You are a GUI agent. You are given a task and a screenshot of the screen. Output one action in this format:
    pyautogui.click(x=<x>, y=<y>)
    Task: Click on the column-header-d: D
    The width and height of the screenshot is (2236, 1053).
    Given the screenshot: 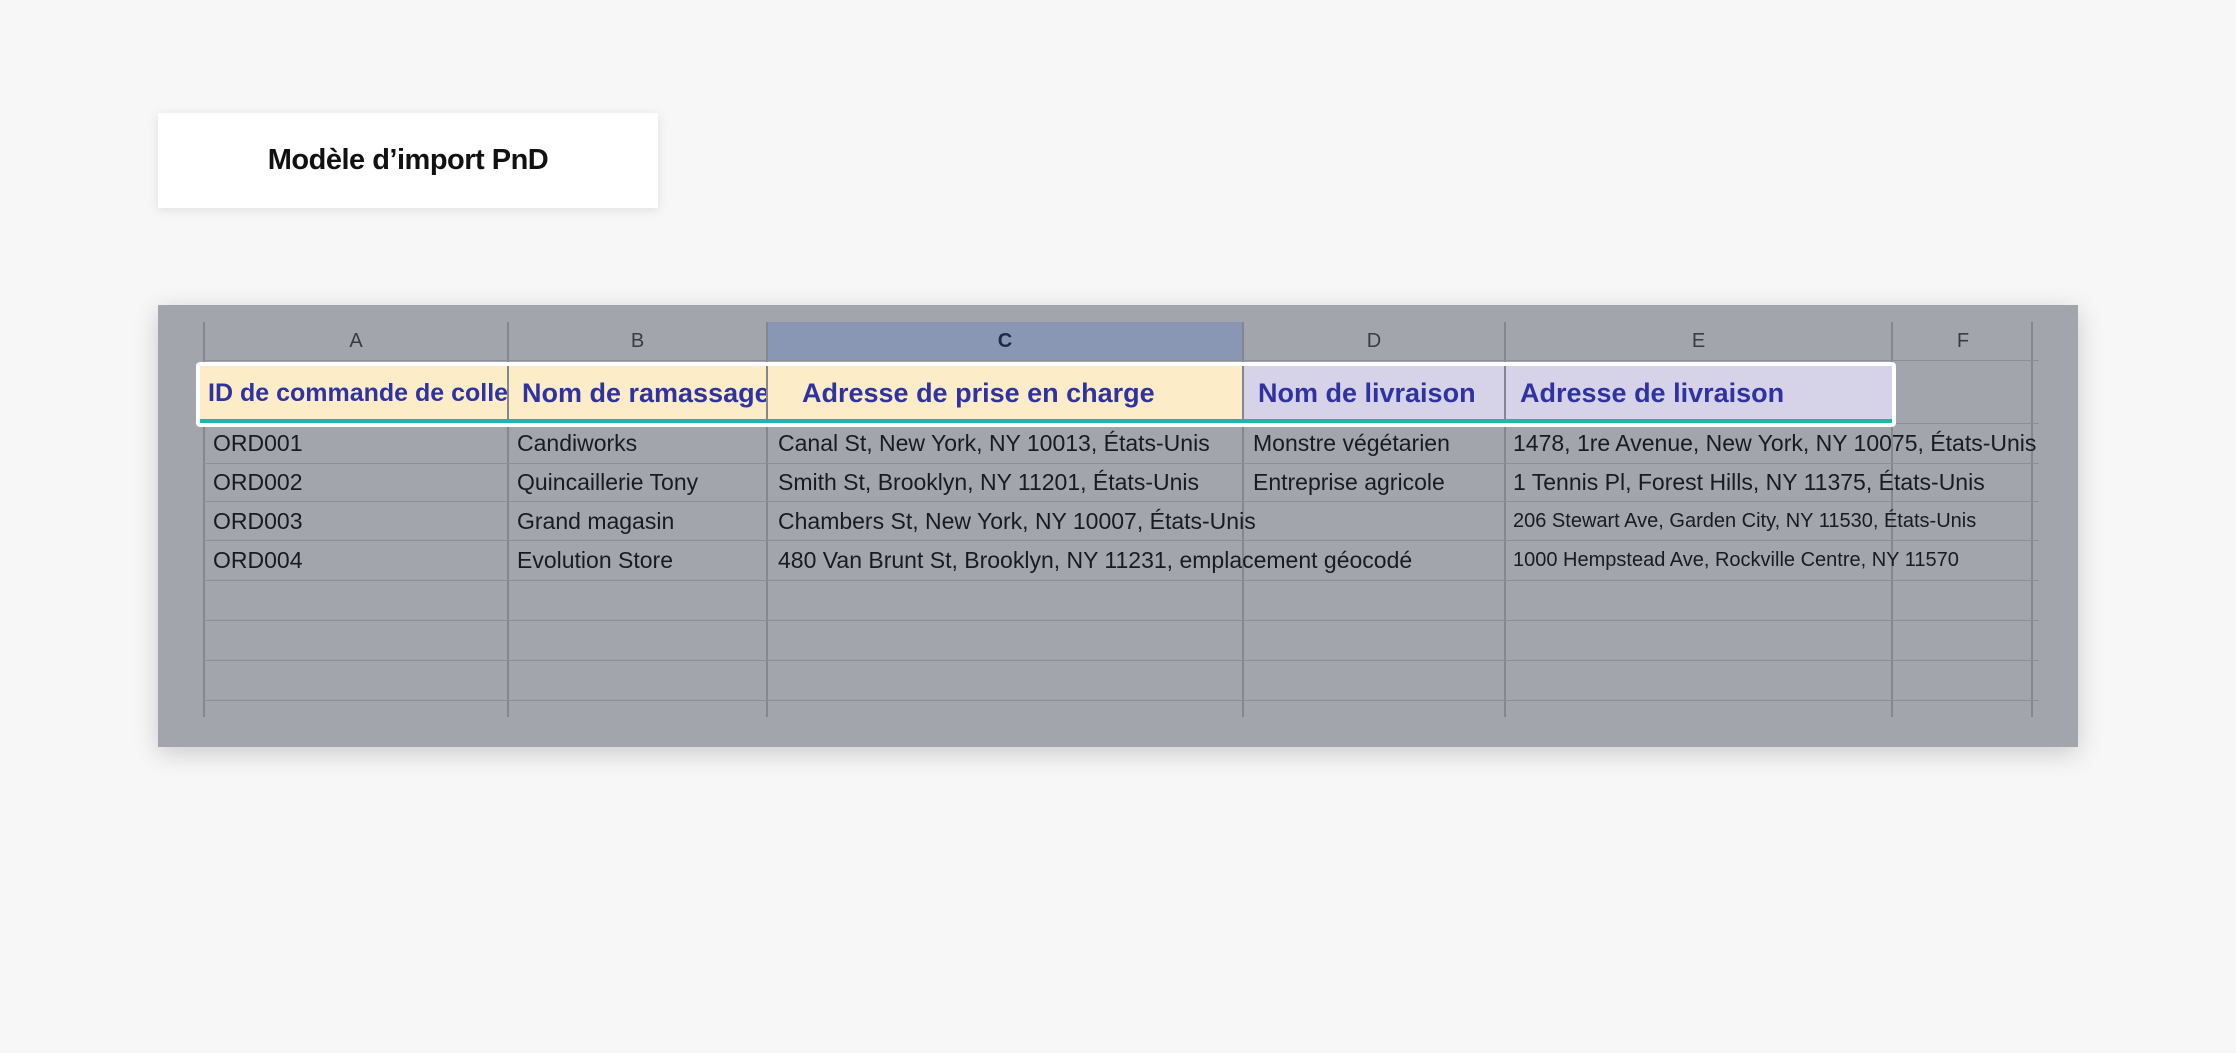 What is the action you would take?
    pyautogui.click(x=1374, y=341)
    